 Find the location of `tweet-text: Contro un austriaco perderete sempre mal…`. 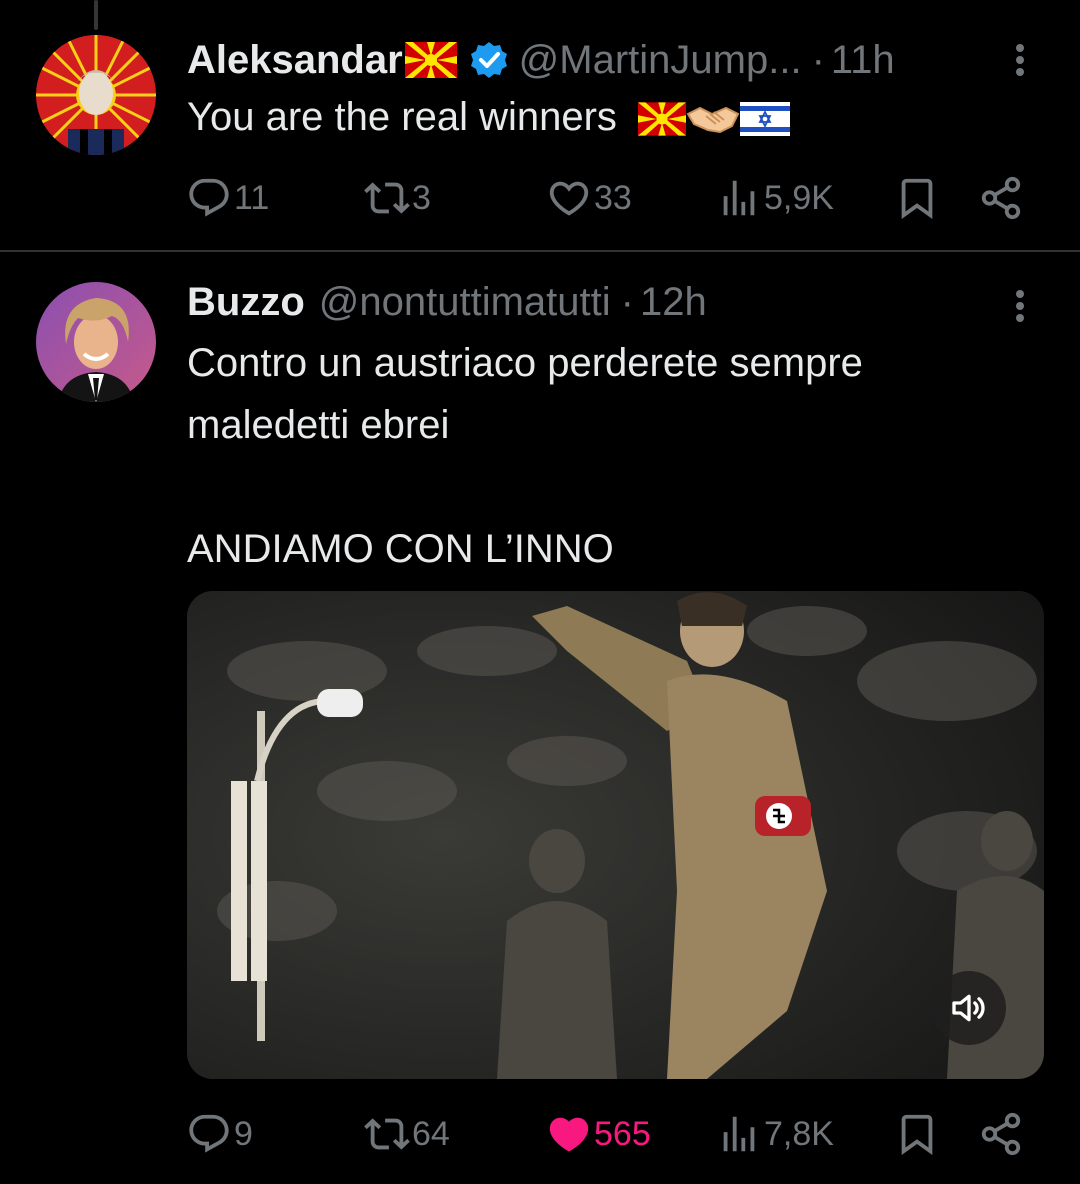

tweet-text: Contro un austriaco perderete sempre mal… is located at coordinates (525, 456).